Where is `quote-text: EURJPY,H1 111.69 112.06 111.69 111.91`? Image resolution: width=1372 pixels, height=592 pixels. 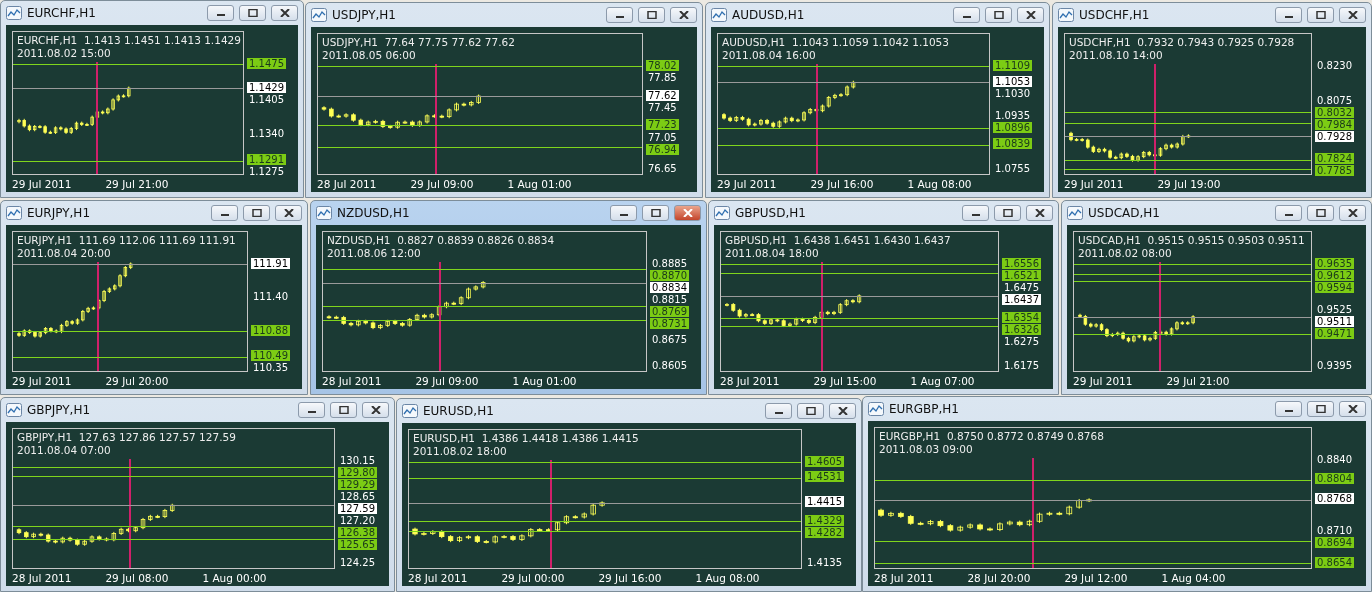 quote-text: EURJPY,H1 111.69 112.06 111.69 111.91 is located at coordinates (126, 240).